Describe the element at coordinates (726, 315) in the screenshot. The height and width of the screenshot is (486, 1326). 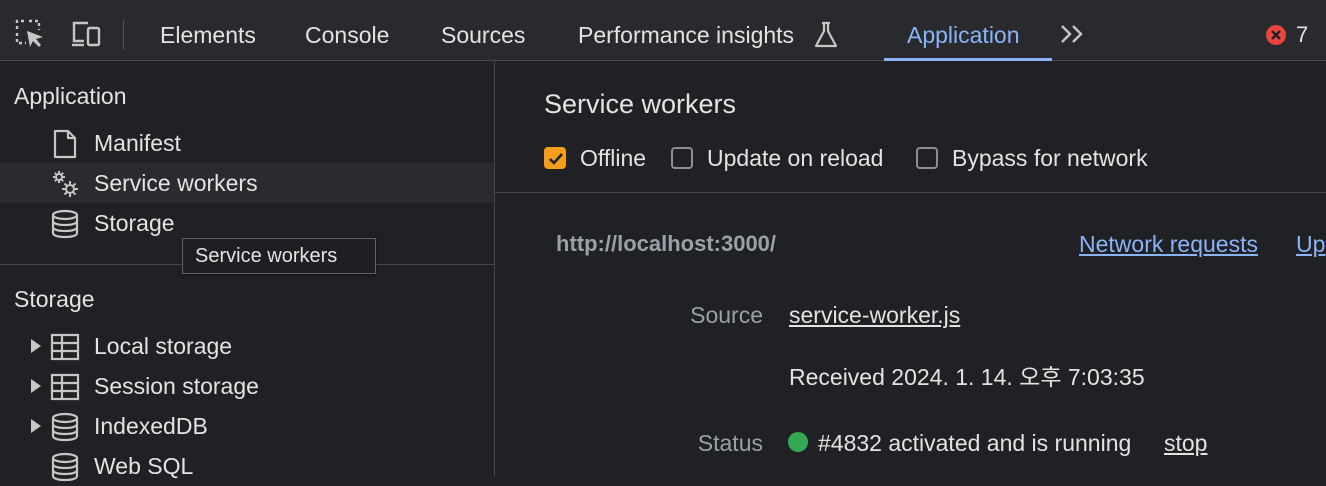
I see `source-label: Source` at that location.